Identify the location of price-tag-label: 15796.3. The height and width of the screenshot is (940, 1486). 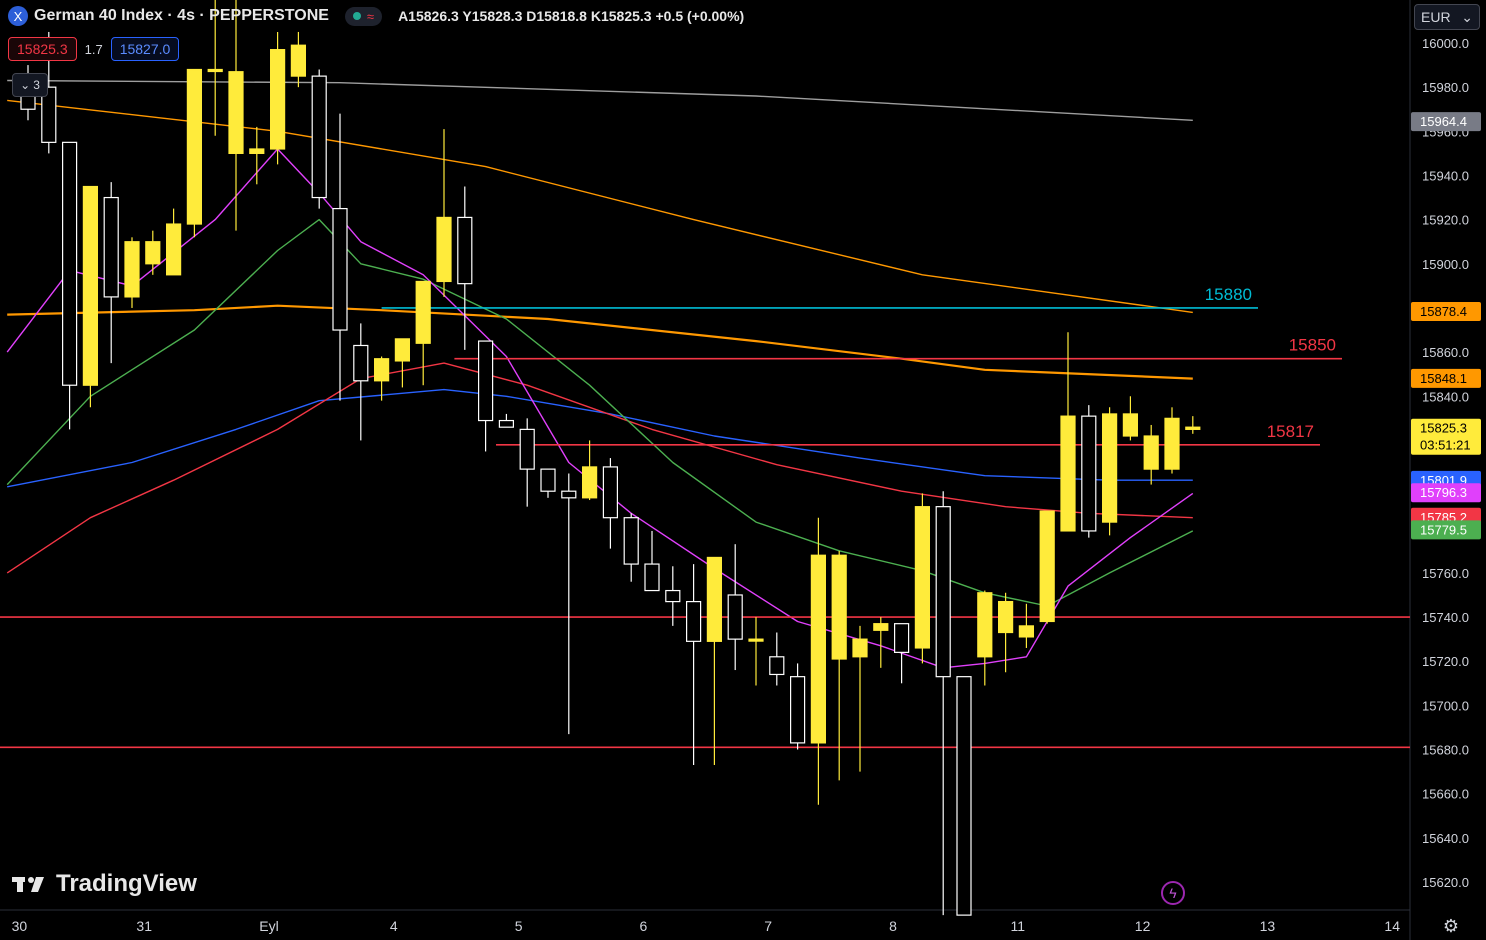
(1443, 492).